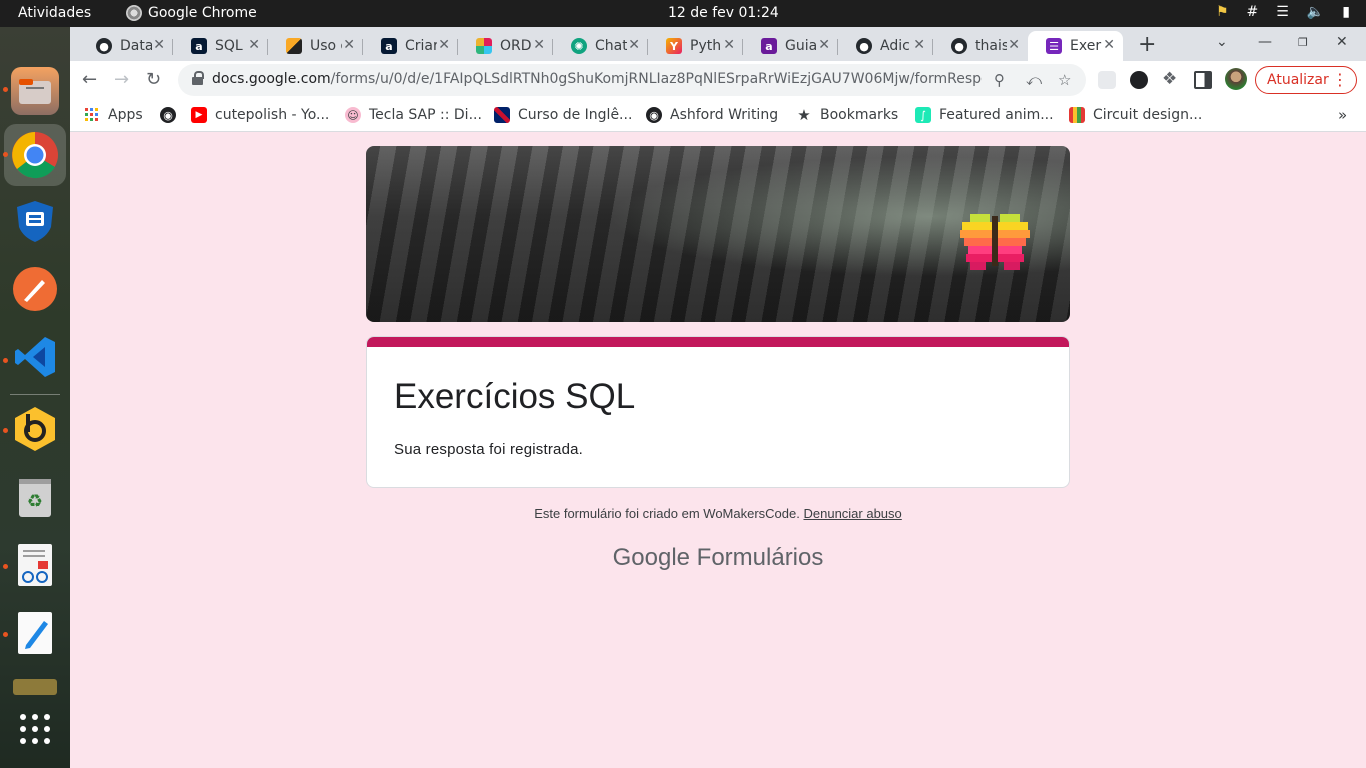  I want to click on bookmark-star-icon: ☆, so click(1064, 80).